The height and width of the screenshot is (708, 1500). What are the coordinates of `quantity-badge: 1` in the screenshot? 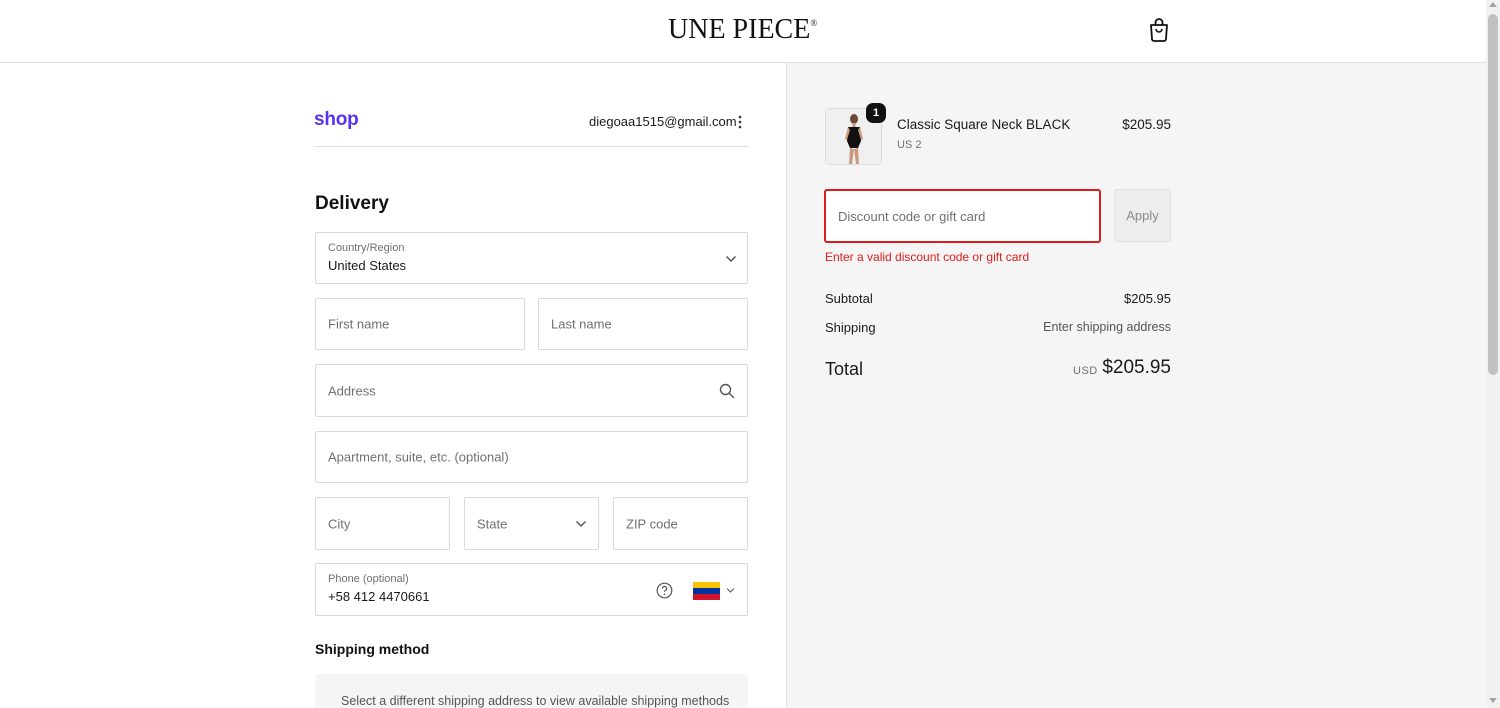 It's located at (876, 113).